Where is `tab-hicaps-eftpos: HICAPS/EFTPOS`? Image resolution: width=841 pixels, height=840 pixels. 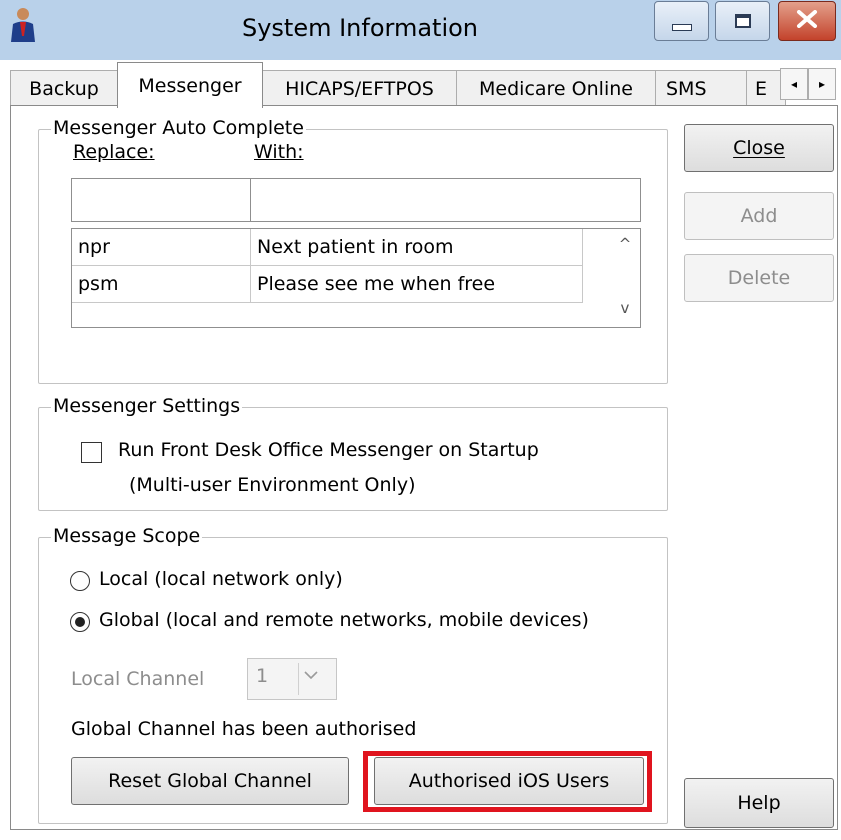 tab-hicaps-eftpos: HICAPS/EFTPOS is located at coordinates (359, 88).